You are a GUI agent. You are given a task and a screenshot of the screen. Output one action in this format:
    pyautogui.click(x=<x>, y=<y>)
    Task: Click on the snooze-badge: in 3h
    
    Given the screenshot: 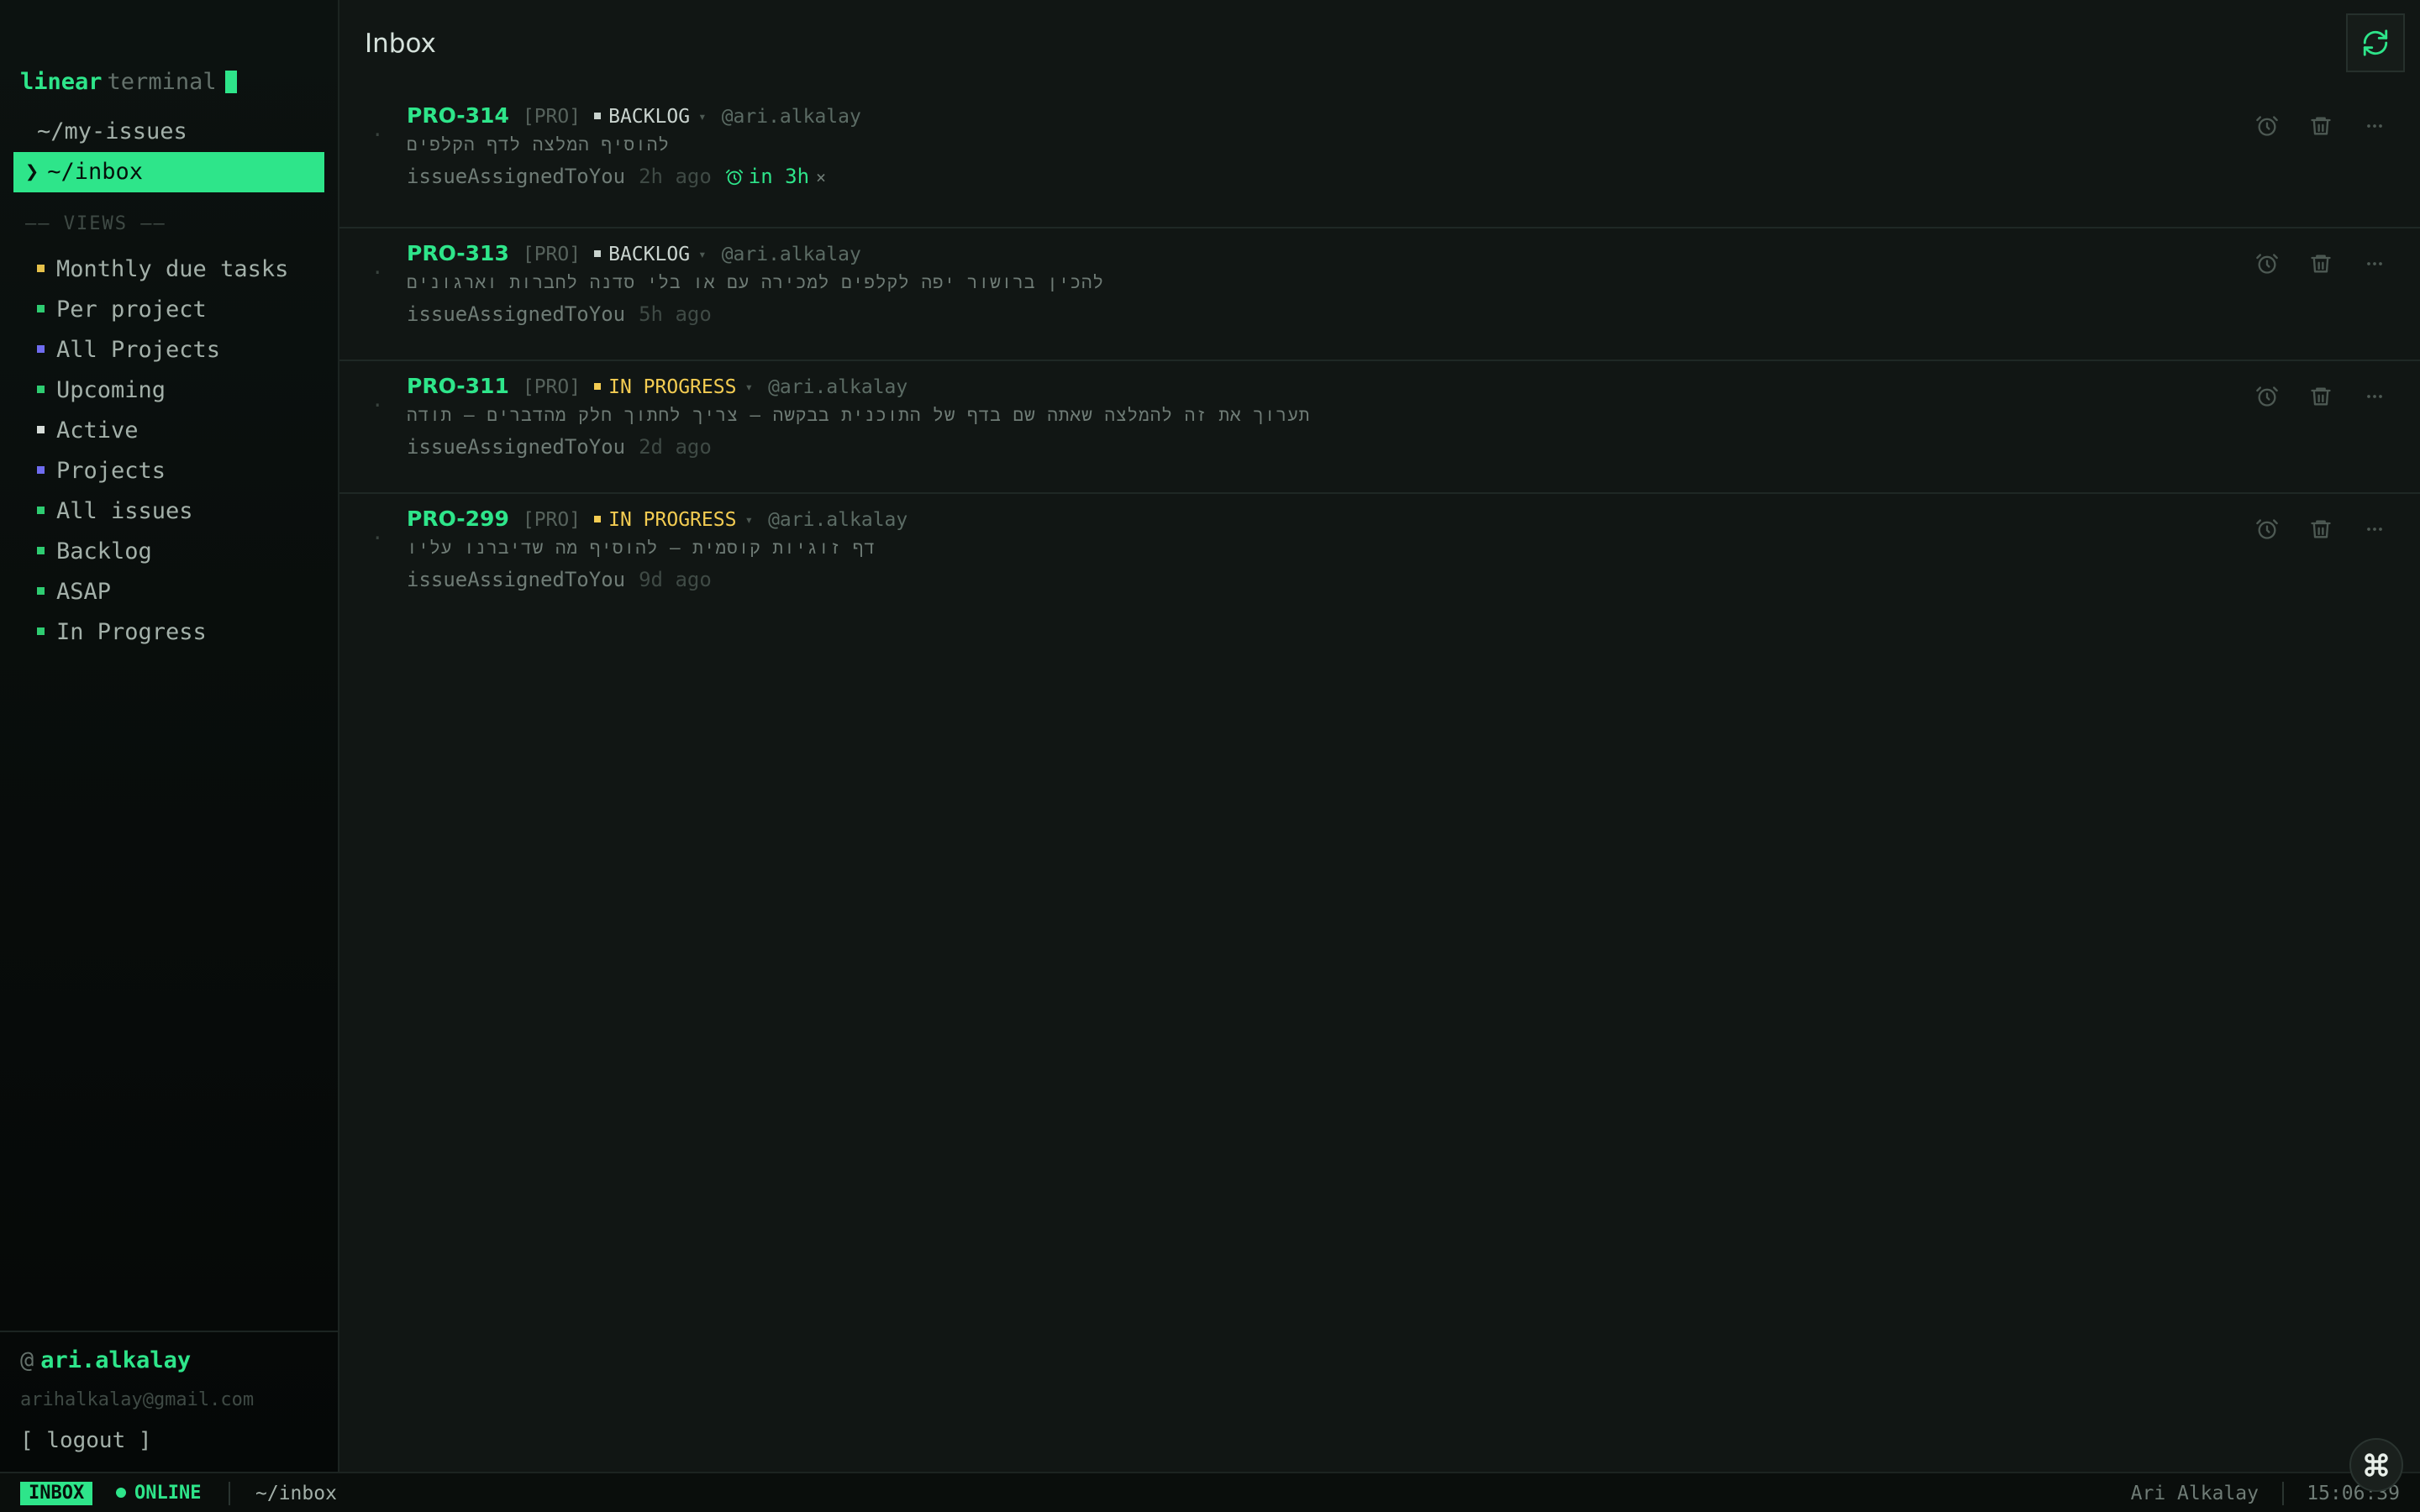 What is the action you would take?
    pyautogui.click(x=767, y=176)
    